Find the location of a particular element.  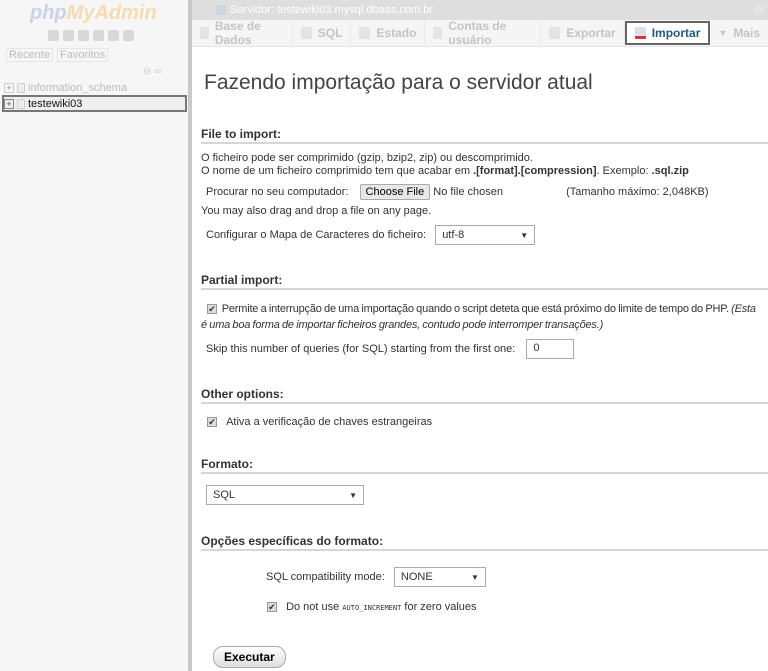

reload-icon is located at coordinates (128, 35).